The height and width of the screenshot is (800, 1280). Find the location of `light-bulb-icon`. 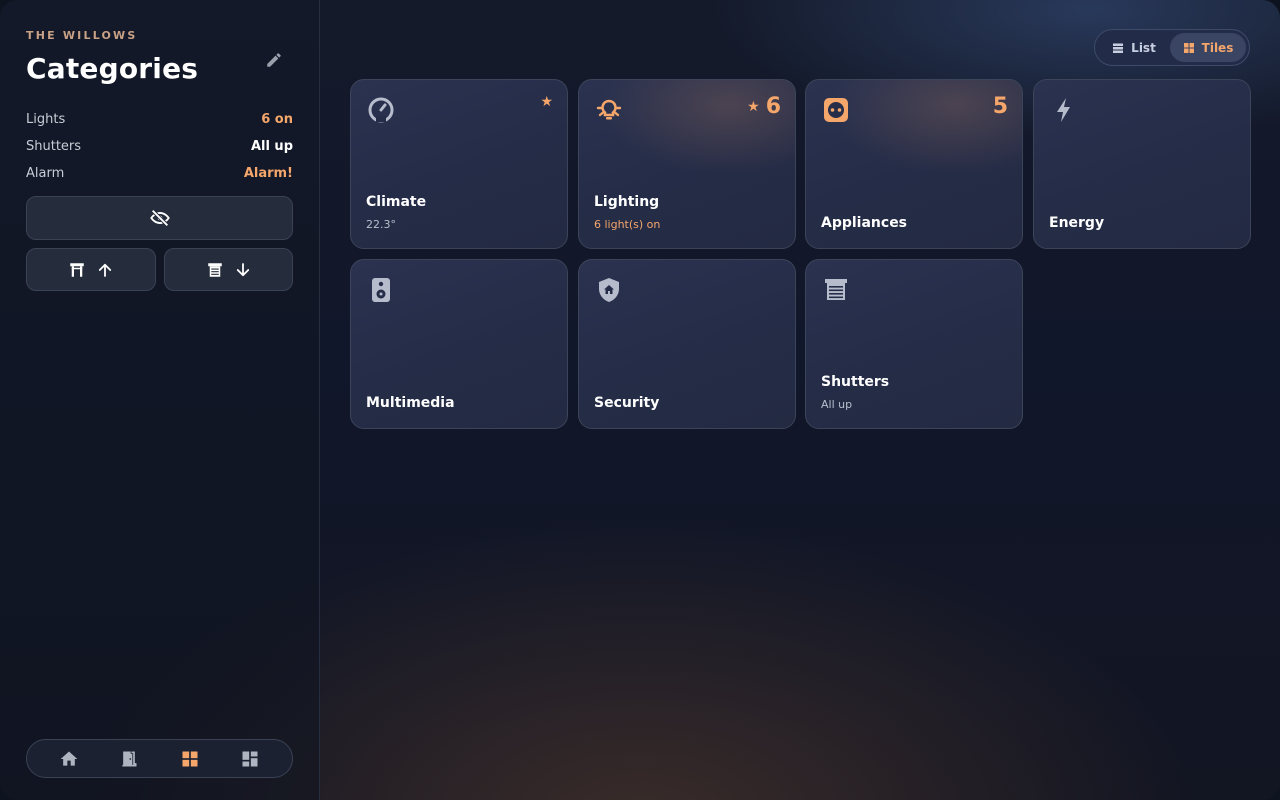

light-bulb-icon is located at coordinates (609, 109).